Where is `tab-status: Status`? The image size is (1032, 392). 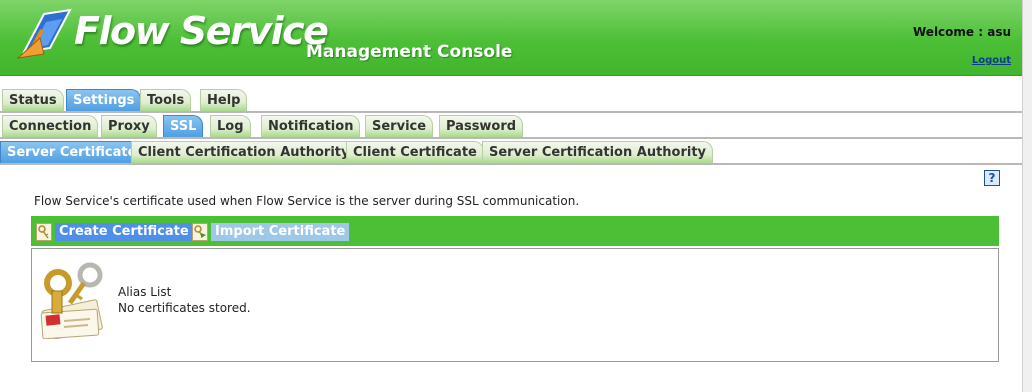 tab-status: Status is located at coordinates (33, 100).